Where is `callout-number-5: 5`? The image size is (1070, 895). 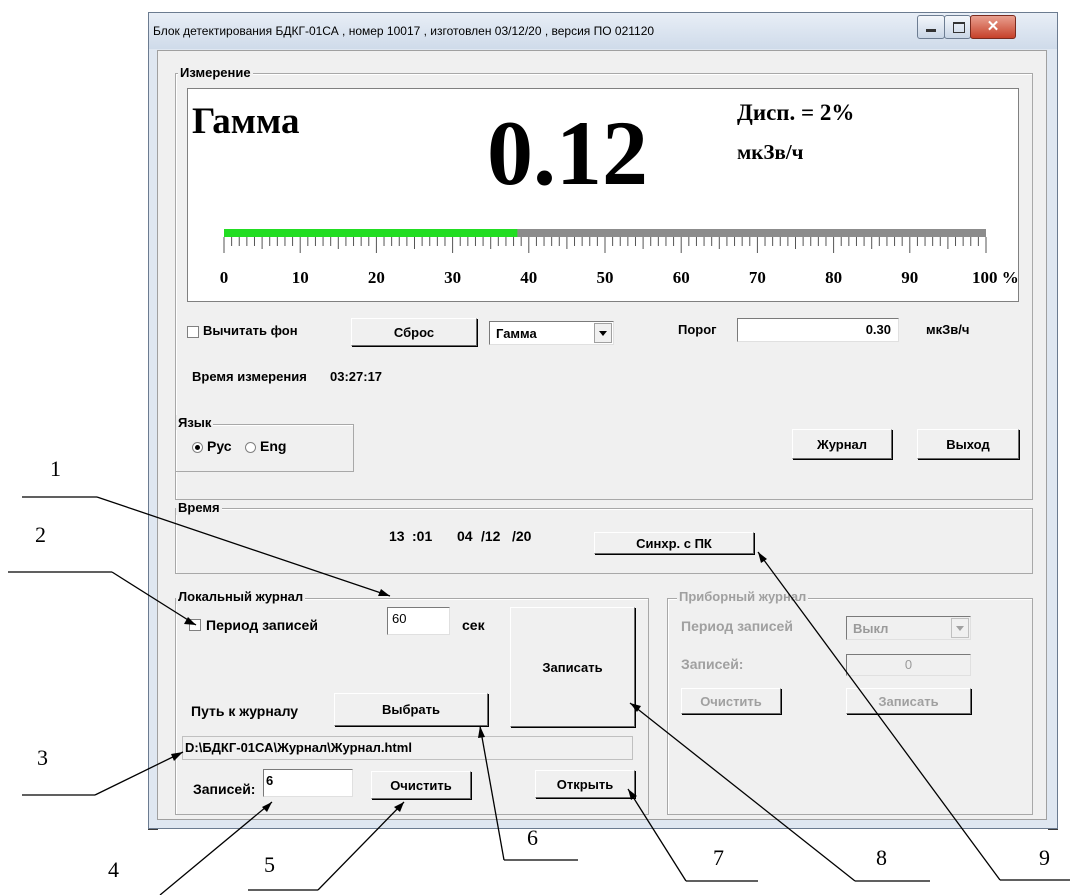
callout-number-5: 5 is located at coordinates (269, 864).